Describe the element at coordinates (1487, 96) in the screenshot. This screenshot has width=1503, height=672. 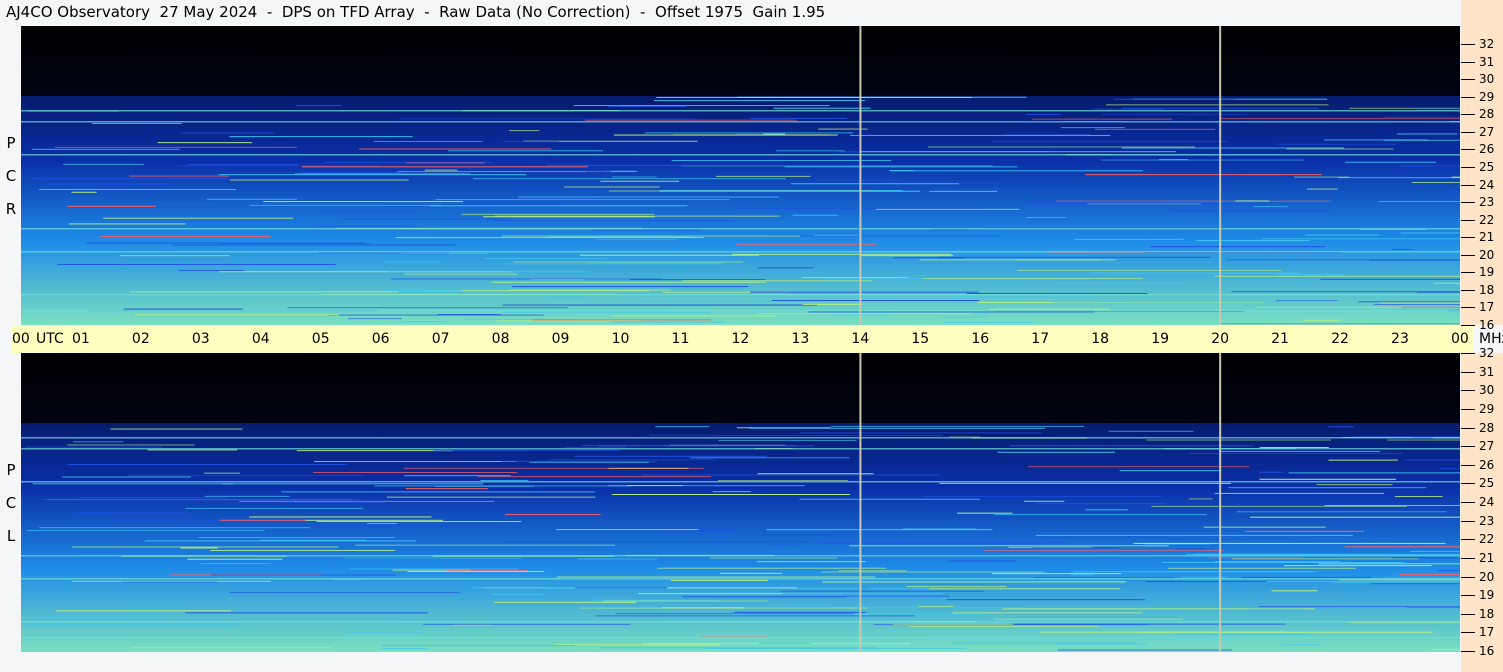
I see `freq-label: 29` at that location.